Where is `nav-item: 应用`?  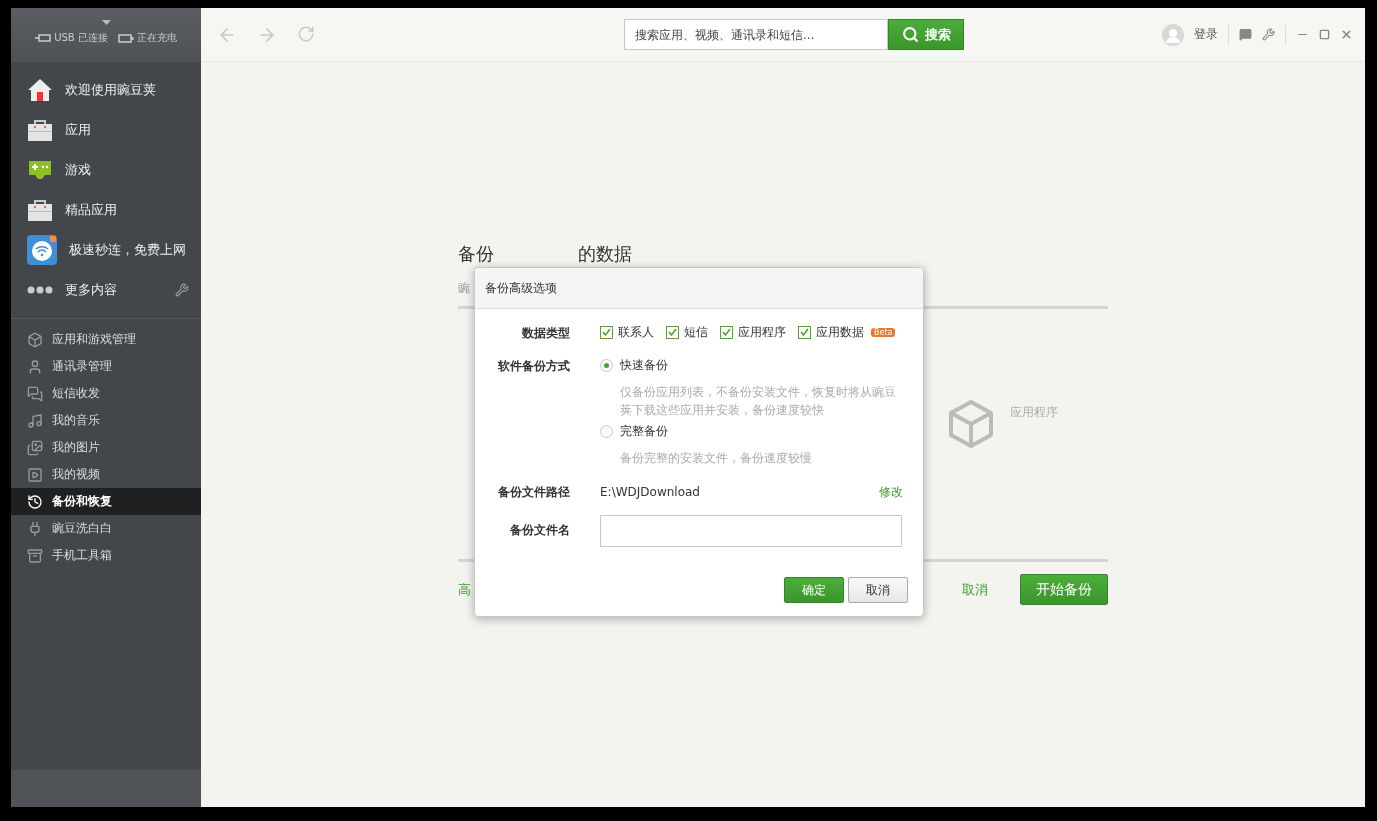 nav-item: 应用 is located at coordinates (78, 130).